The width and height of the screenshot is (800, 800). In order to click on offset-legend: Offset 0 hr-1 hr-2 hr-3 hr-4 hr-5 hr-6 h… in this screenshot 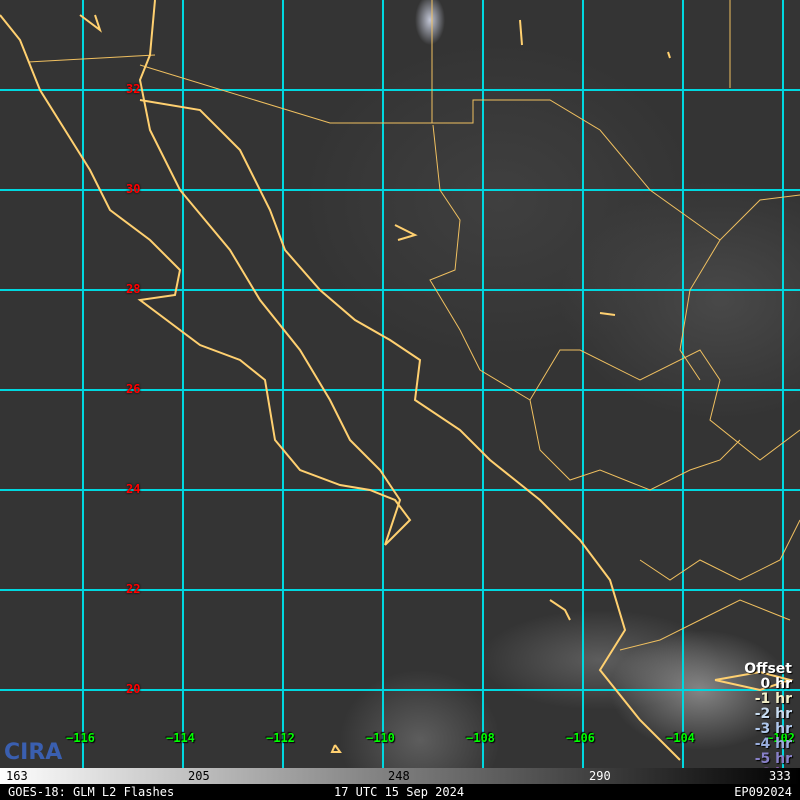, I will do `click(768, 722)`.